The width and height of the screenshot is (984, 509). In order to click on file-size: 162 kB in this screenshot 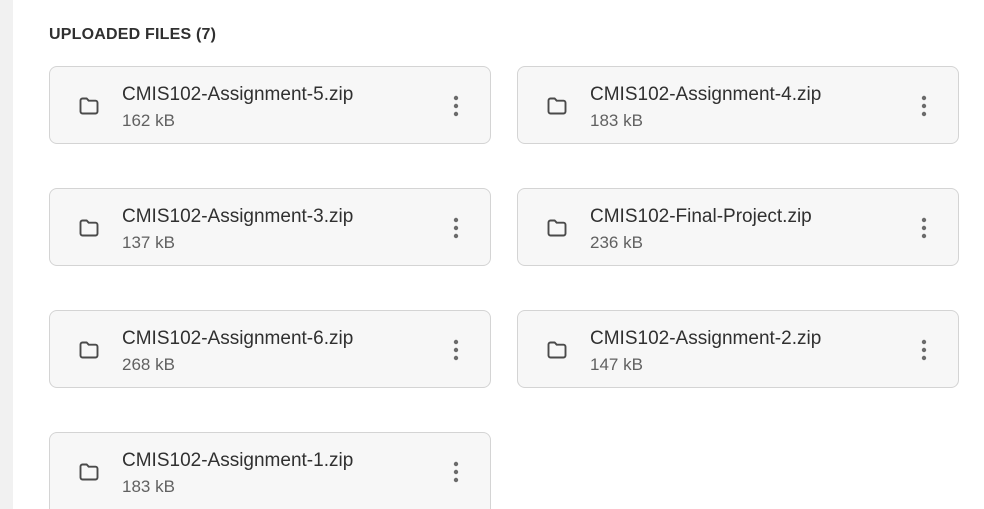, I will do `click(148, 120)`.